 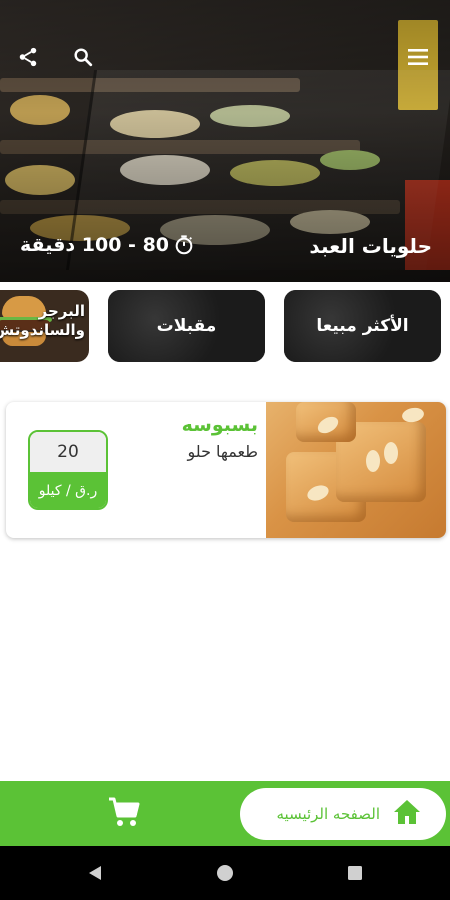 I want to click on recents-icon, so click(x=355, y=873).